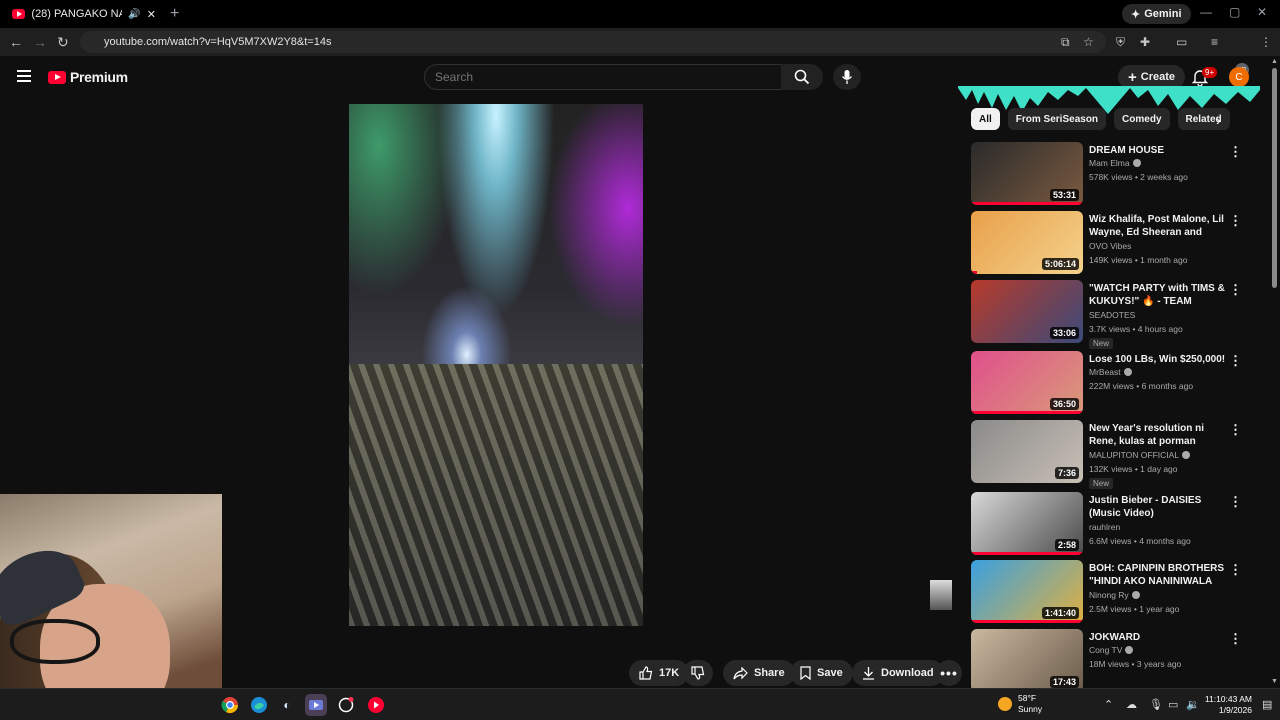 This screenshot has width=1280, height=720. What do you see at coordinates (1156, 704) in the screenshot?
I see `microphone-tray-icon: 🎙` at bounding box center [1156, 704].